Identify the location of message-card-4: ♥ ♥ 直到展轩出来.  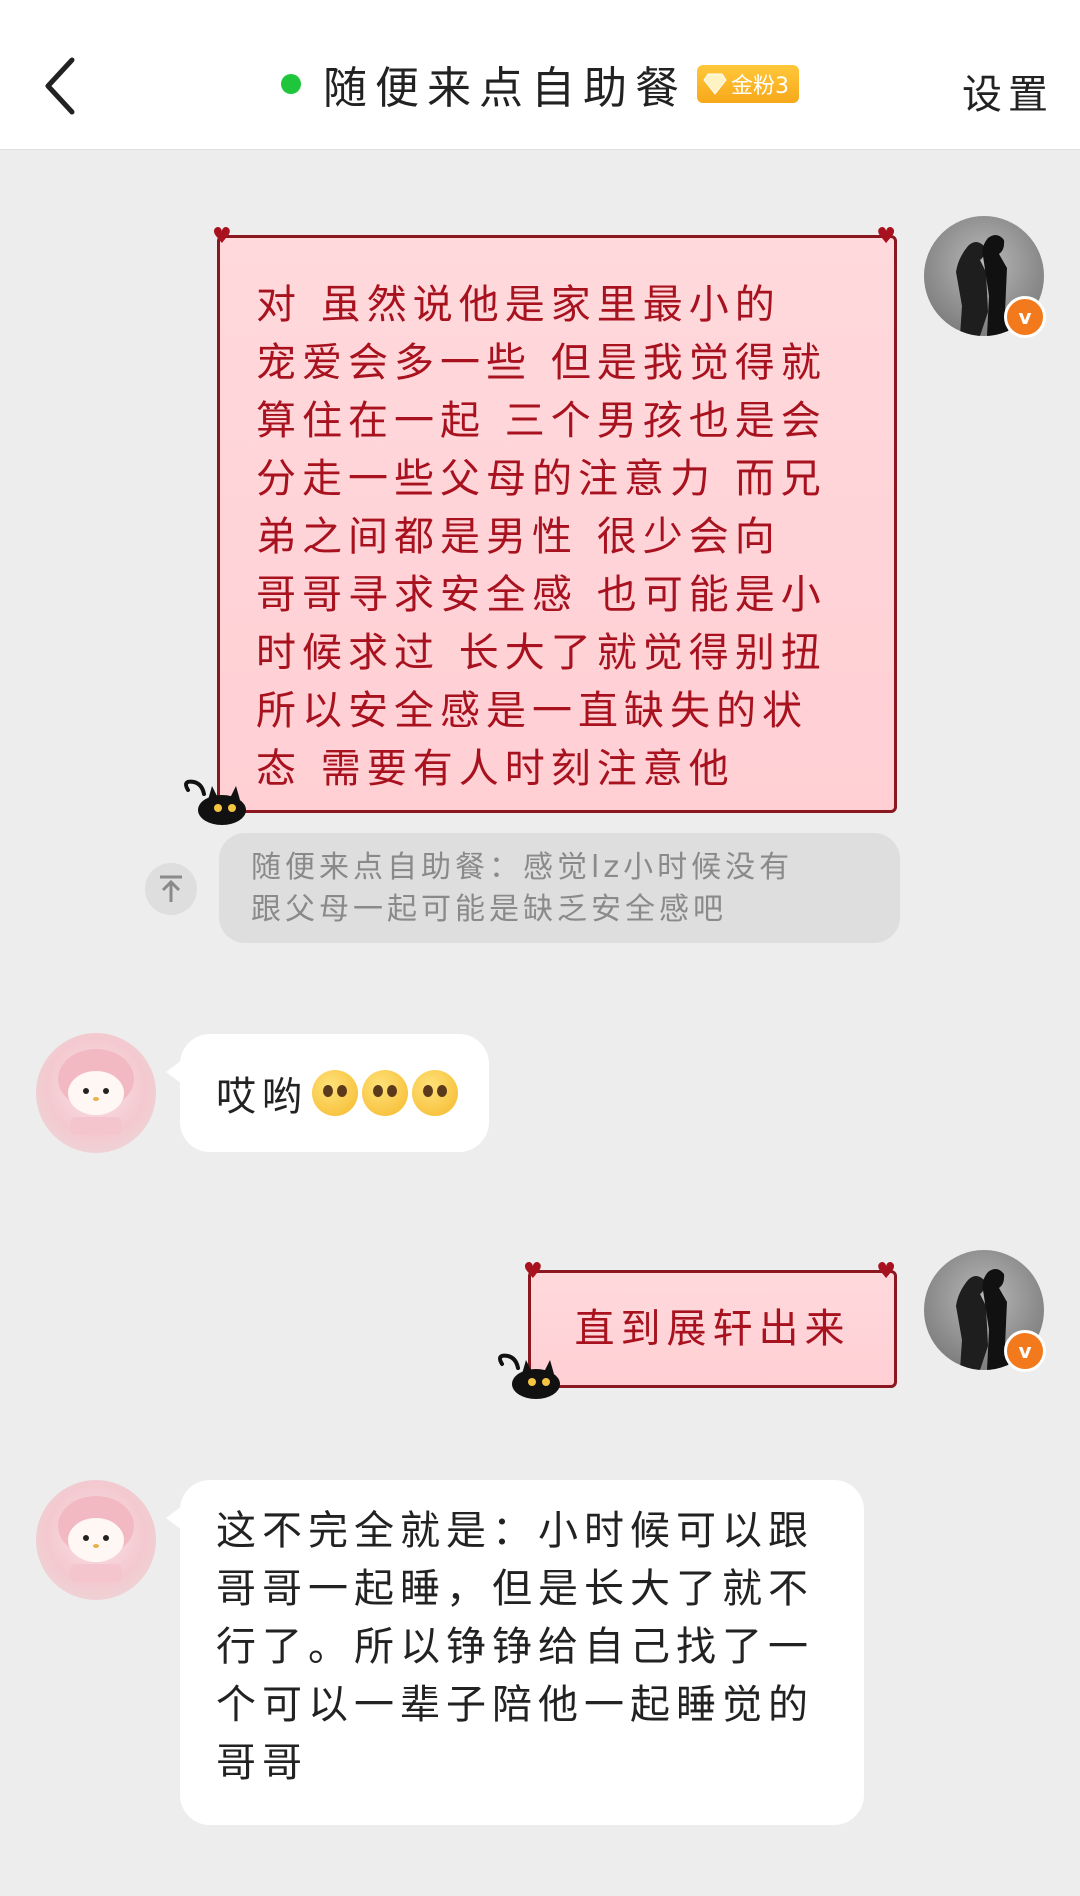
(710, 1324).